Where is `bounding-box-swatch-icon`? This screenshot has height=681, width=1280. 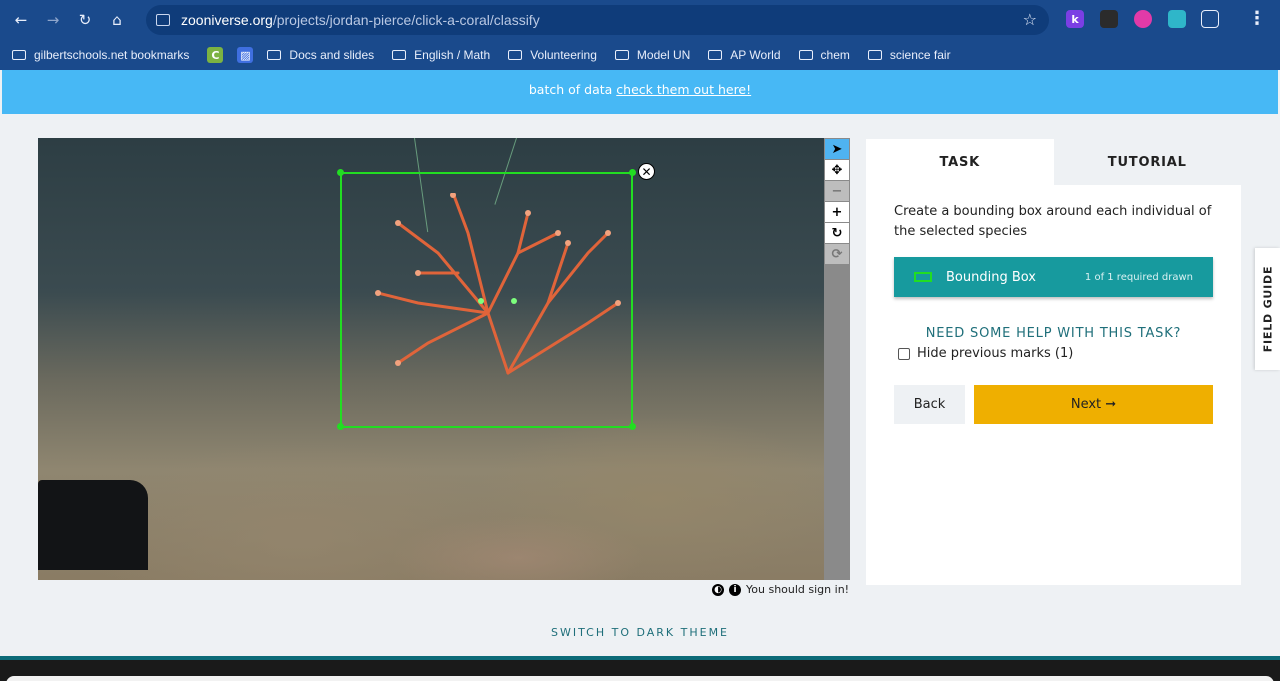 bounding-box-swatch-icon is located at coordinates (923, 277).